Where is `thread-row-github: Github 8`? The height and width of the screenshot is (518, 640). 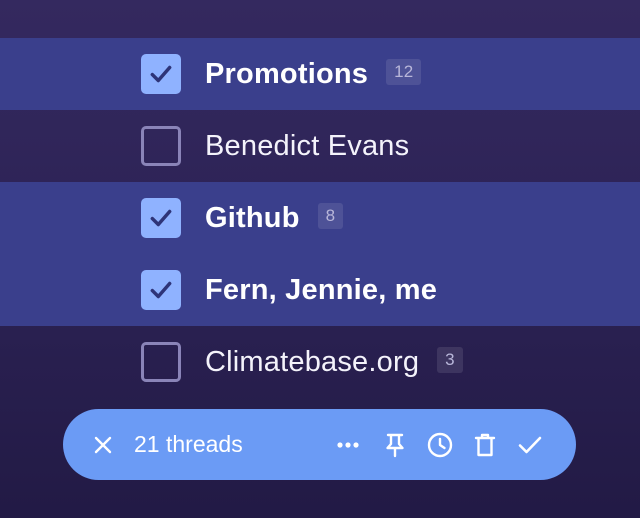
thread-row-github: Github 8 is located at coordinates (320, 218).